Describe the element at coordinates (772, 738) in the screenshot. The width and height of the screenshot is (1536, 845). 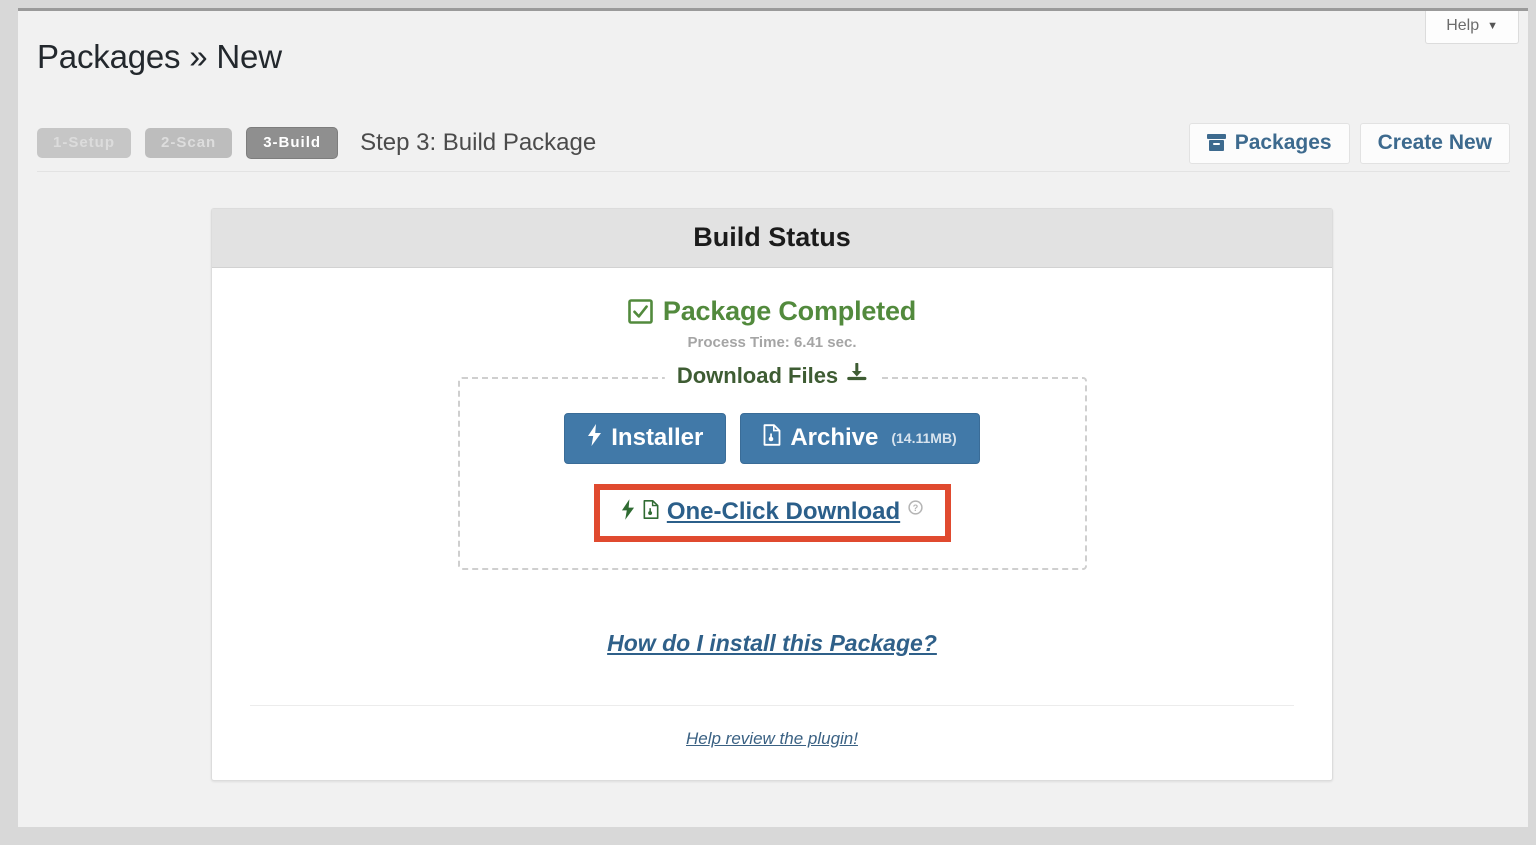
I see `review-plugin-link: Help review the plugin!` at that location.